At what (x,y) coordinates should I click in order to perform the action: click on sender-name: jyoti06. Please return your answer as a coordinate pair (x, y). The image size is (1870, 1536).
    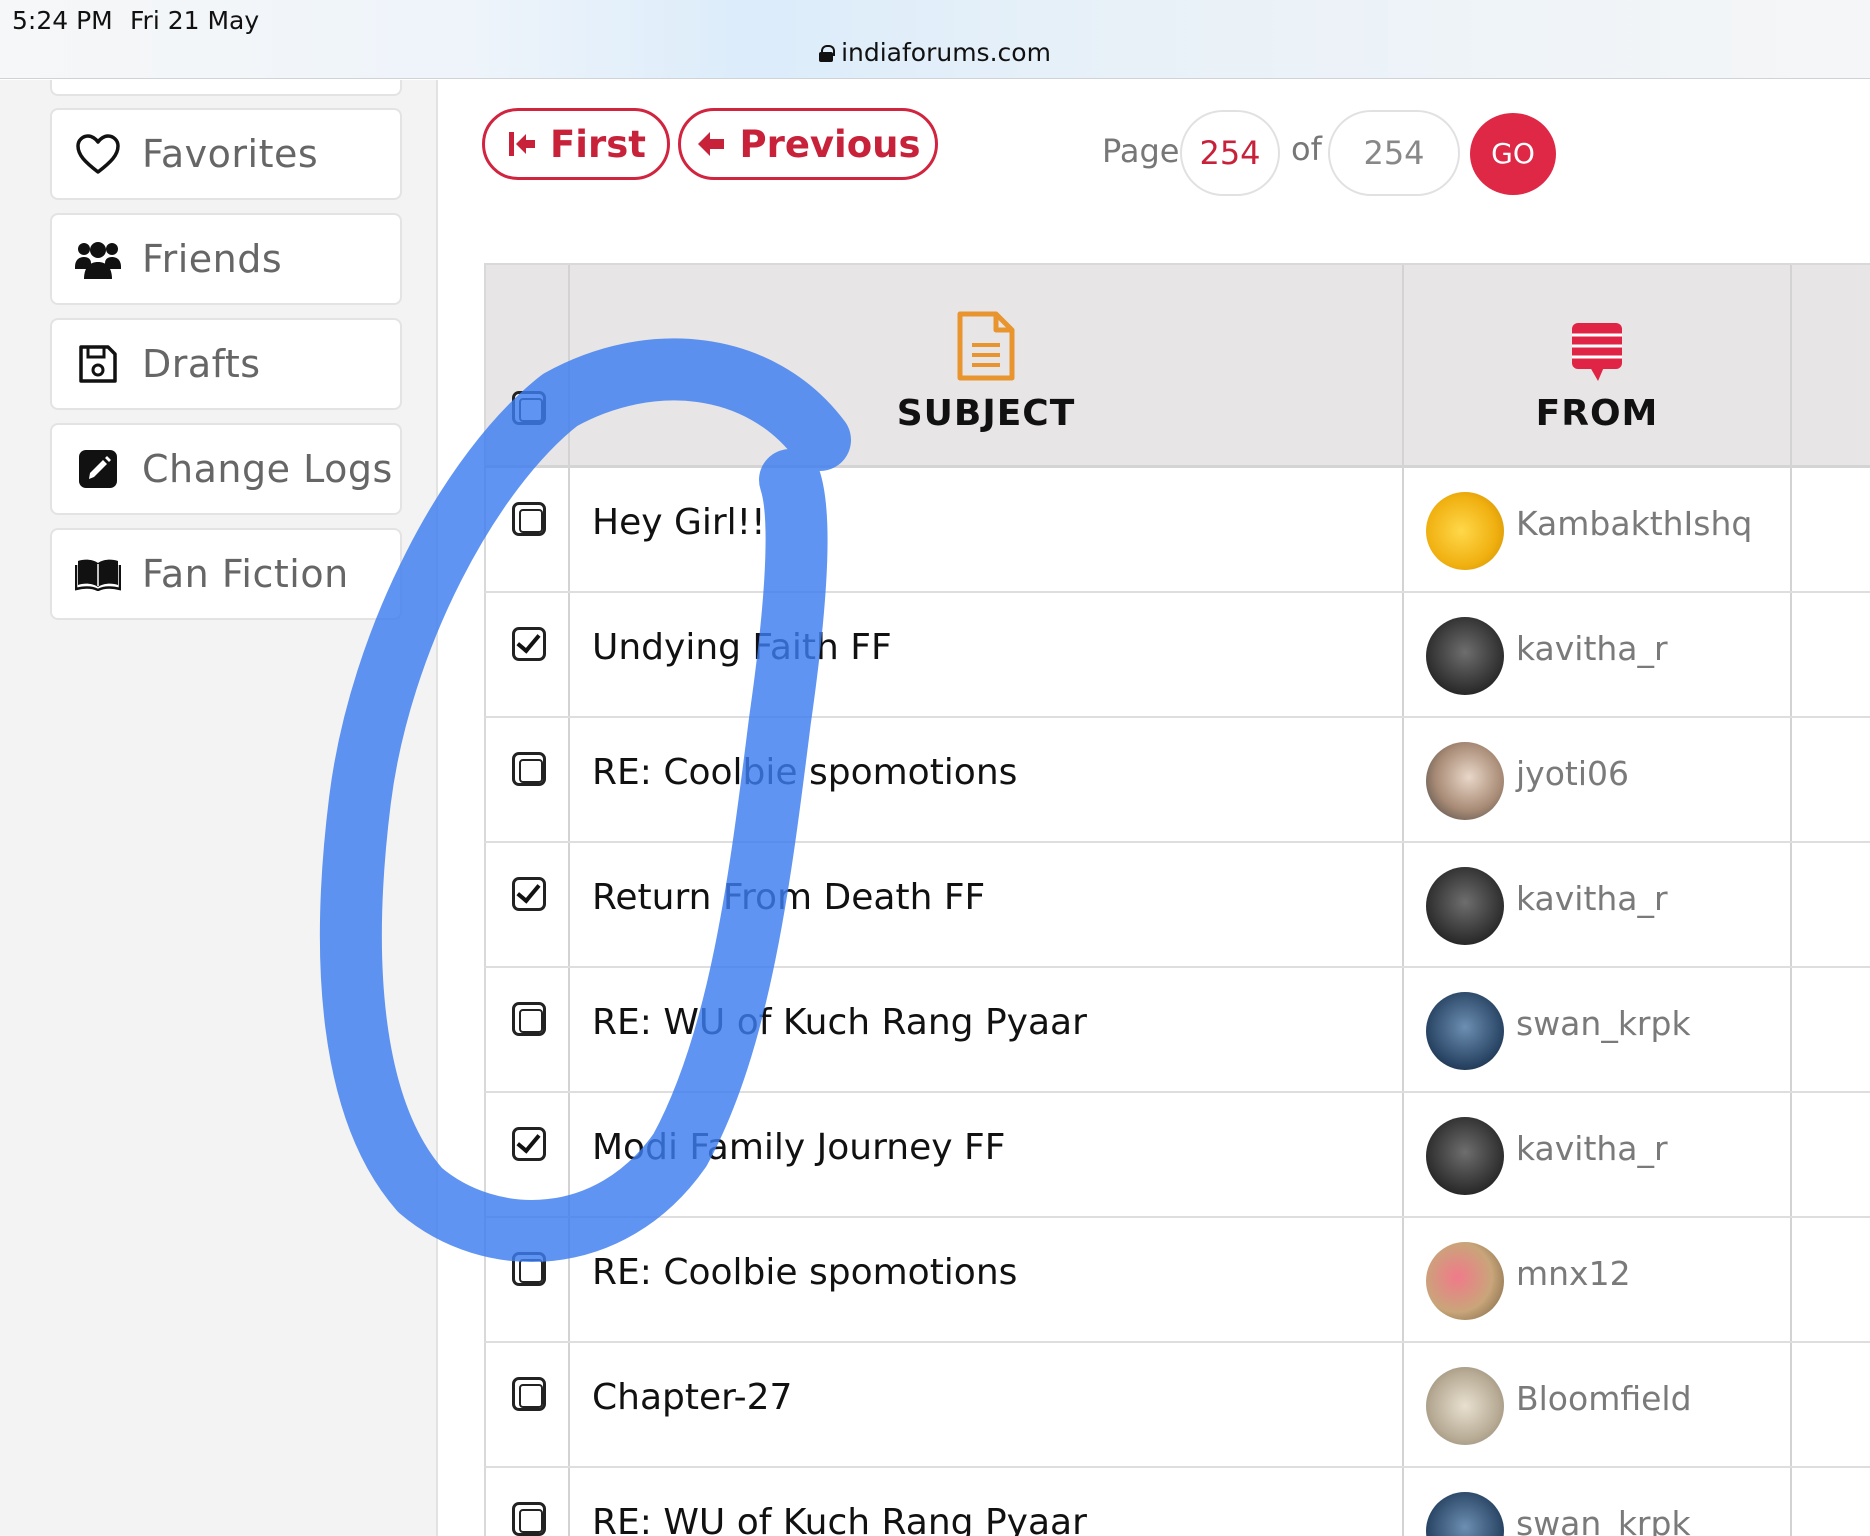
    Looking at the image, I should click on (1572, 773).